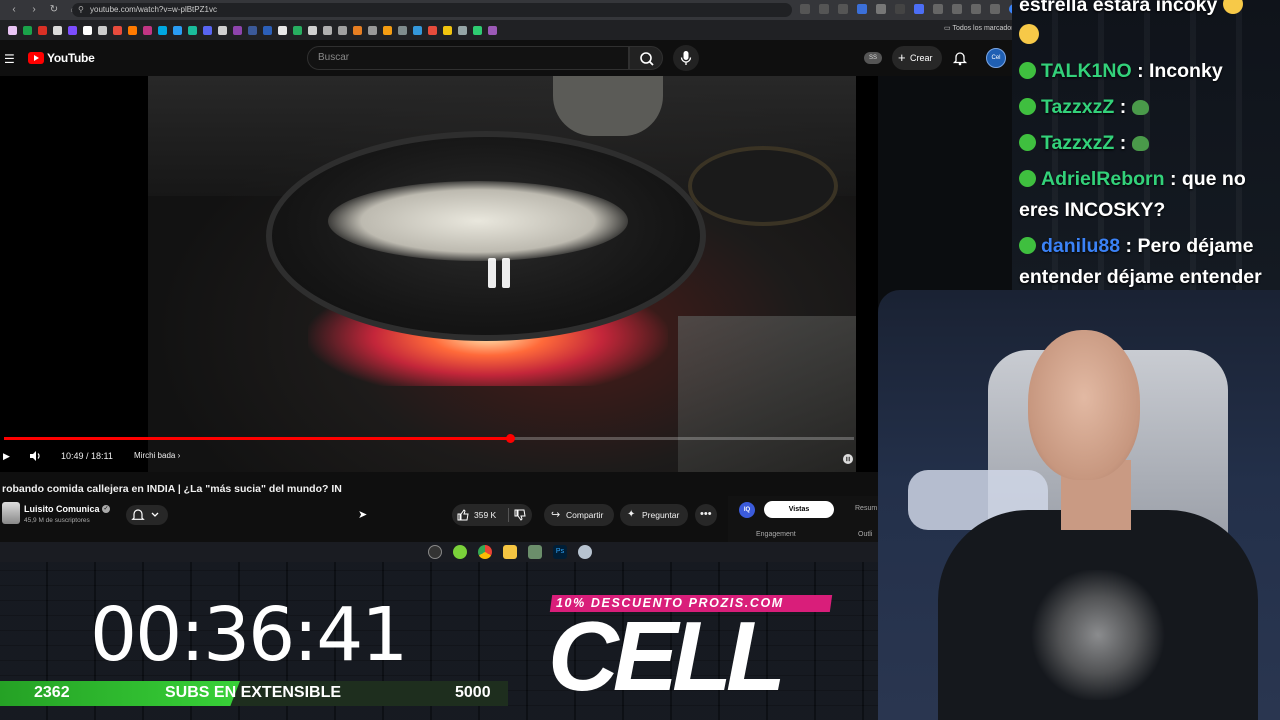 The image size is (1280, 720). What do you see at coordinates (432, 10) in the screenshot?
I see `url-bar: ⚲ youtube.com/watch?v=w-plBtPZ1vc` at bounding box center [432, 10].